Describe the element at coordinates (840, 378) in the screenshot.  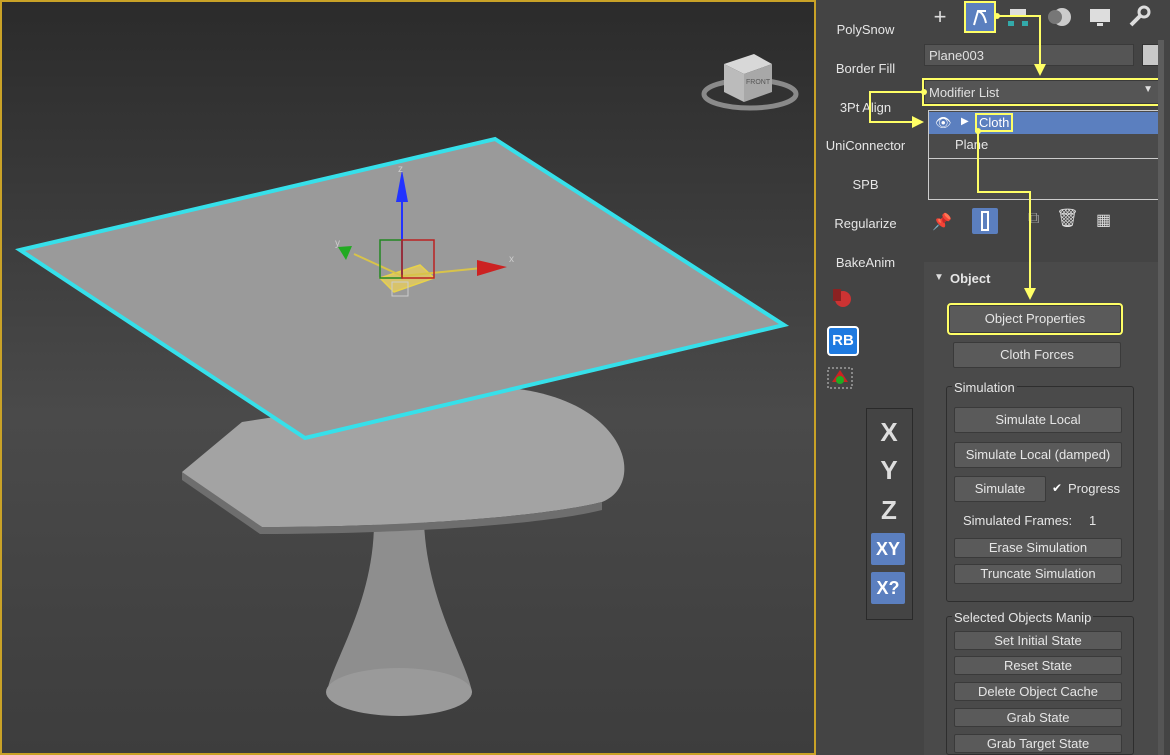
I see `mesh-tool-icon` at that location.